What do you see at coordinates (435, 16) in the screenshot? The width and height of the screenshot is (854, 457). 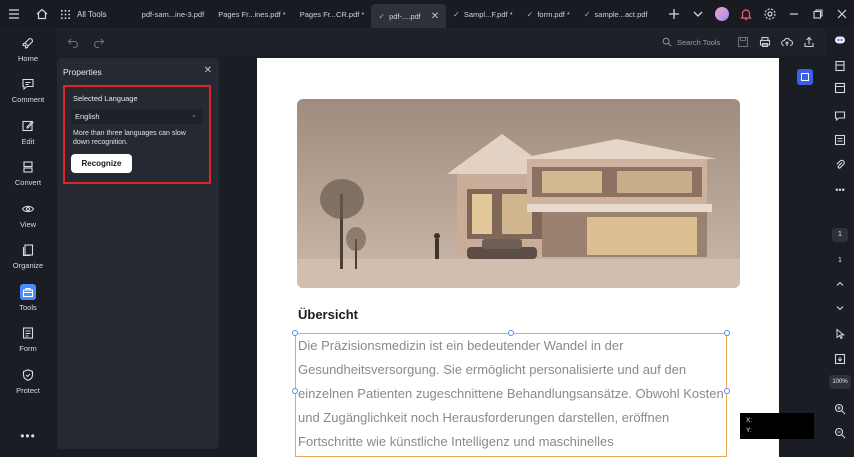 I see `close-tab-icon: ✕` at bounding box center [435, 16].